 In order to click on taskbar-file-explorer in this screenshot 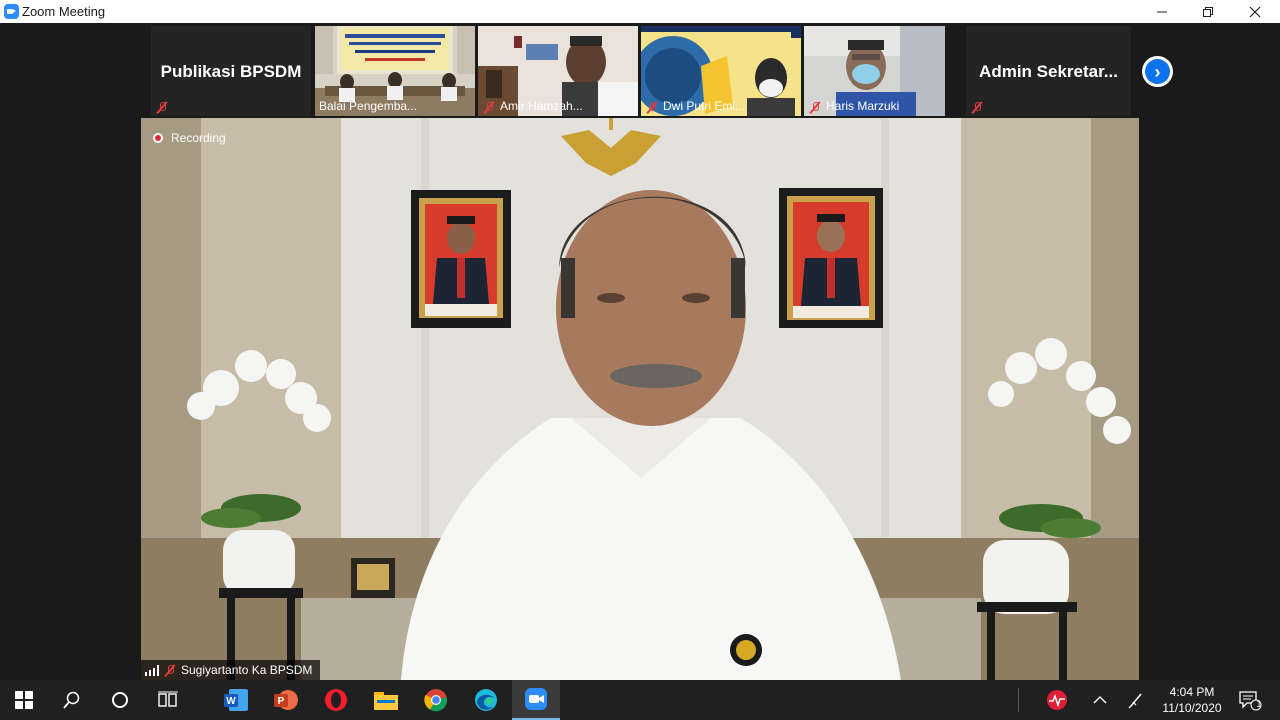, I will do `click(386, 700)`.